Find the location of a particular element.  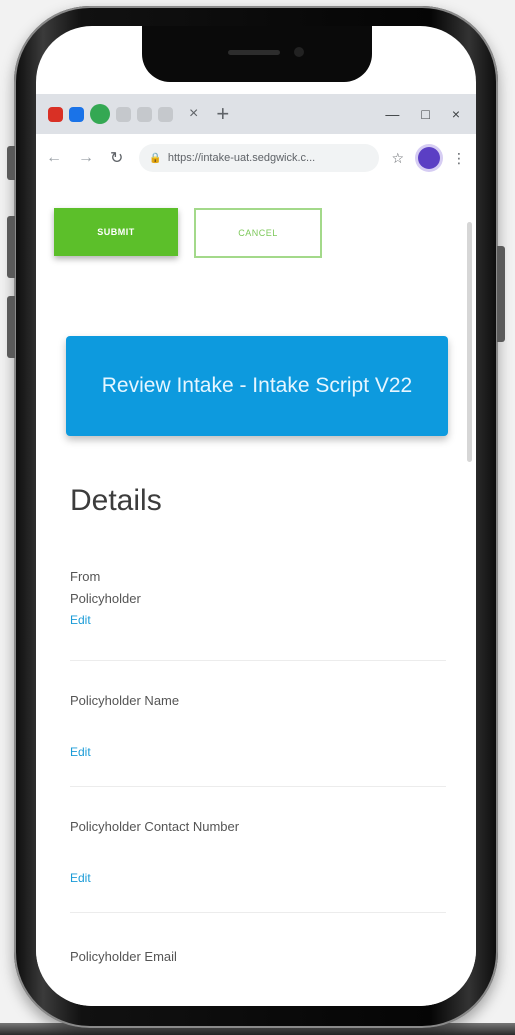

browser-tabstrip: × + — □ × is located at coordinates (256, 114).